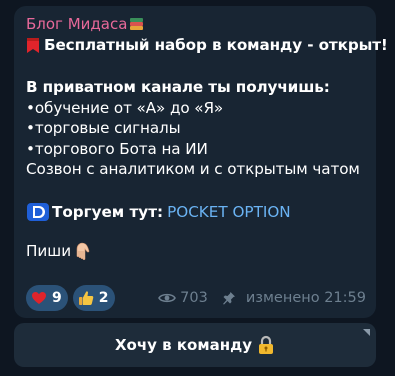 The height and width of the screenshot is (376, 395). What do you see at coordinates (76, 24) in the screenshot?
I see `sender-name: Блог Мидаса` at bounding box center [76, 24].